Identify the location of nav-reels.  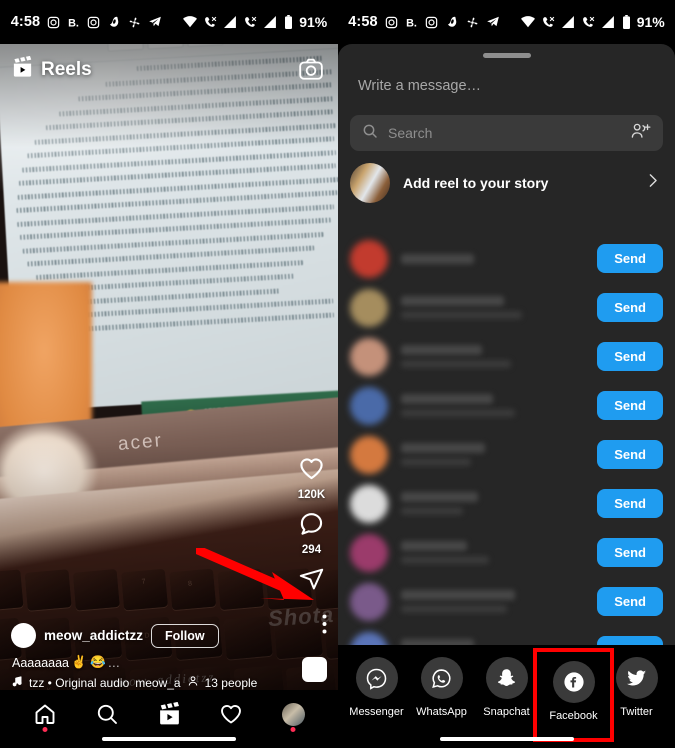
(169, 714).